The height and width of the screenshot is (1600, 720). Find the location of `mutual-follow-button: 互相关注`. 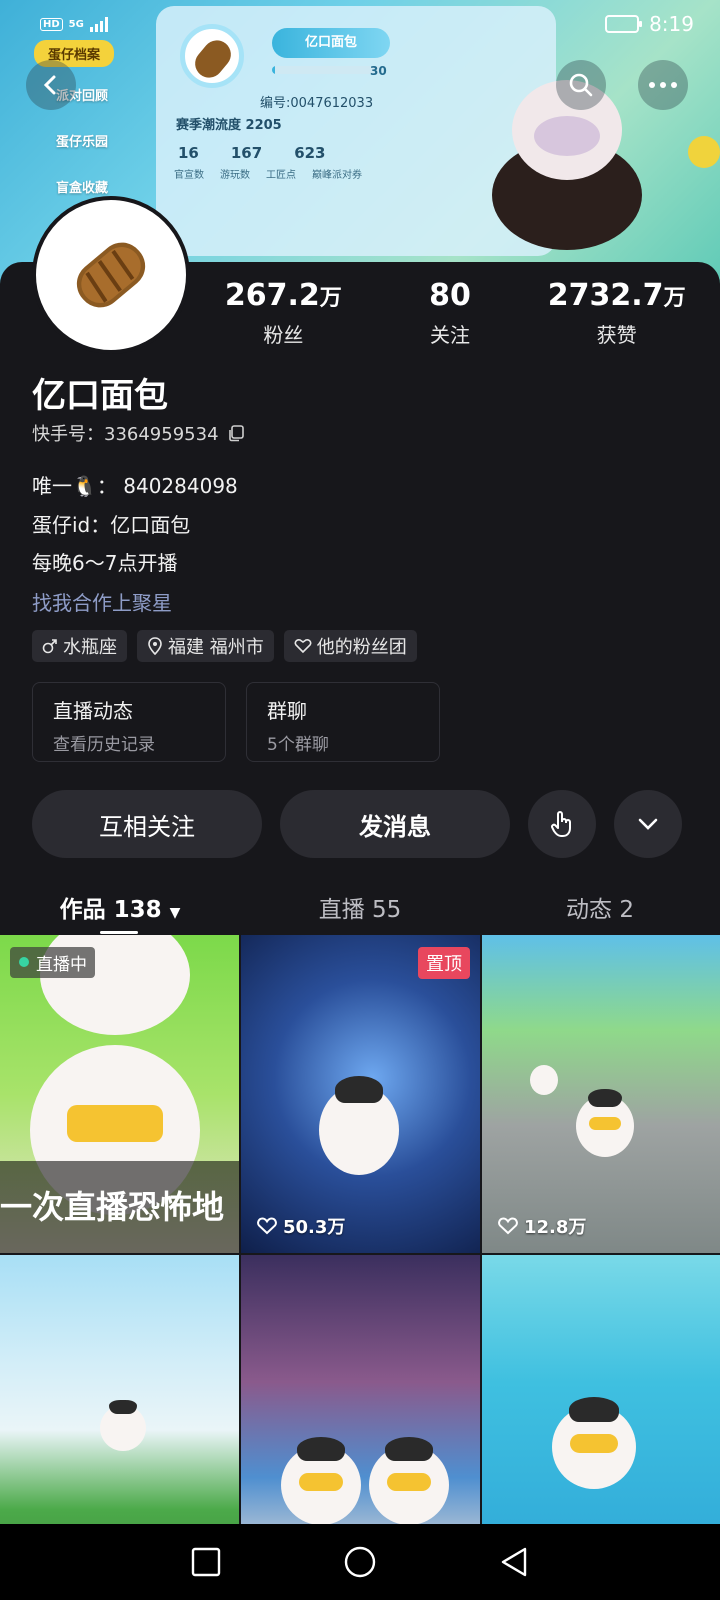

mutual-follow-button: 互相关注 is located at coordinates (147, 824).